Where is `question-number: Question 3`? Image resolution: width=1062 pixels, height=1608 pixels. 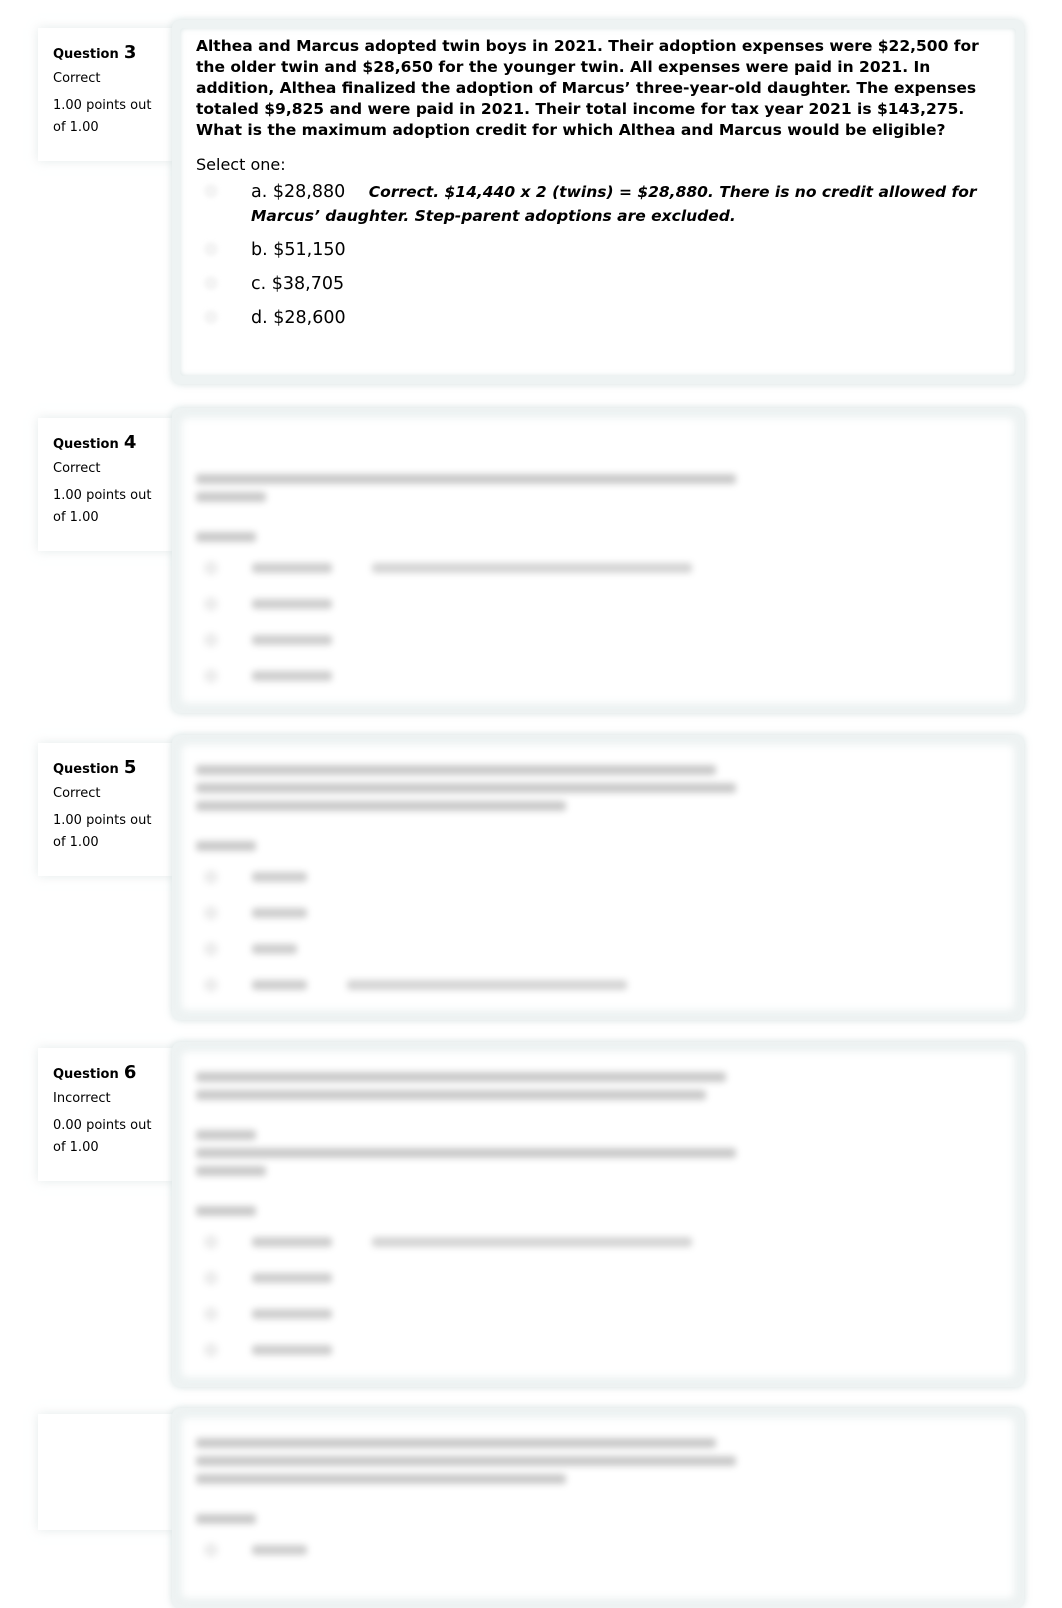 question-number: Question 3 is located at coordinates (115, 52).